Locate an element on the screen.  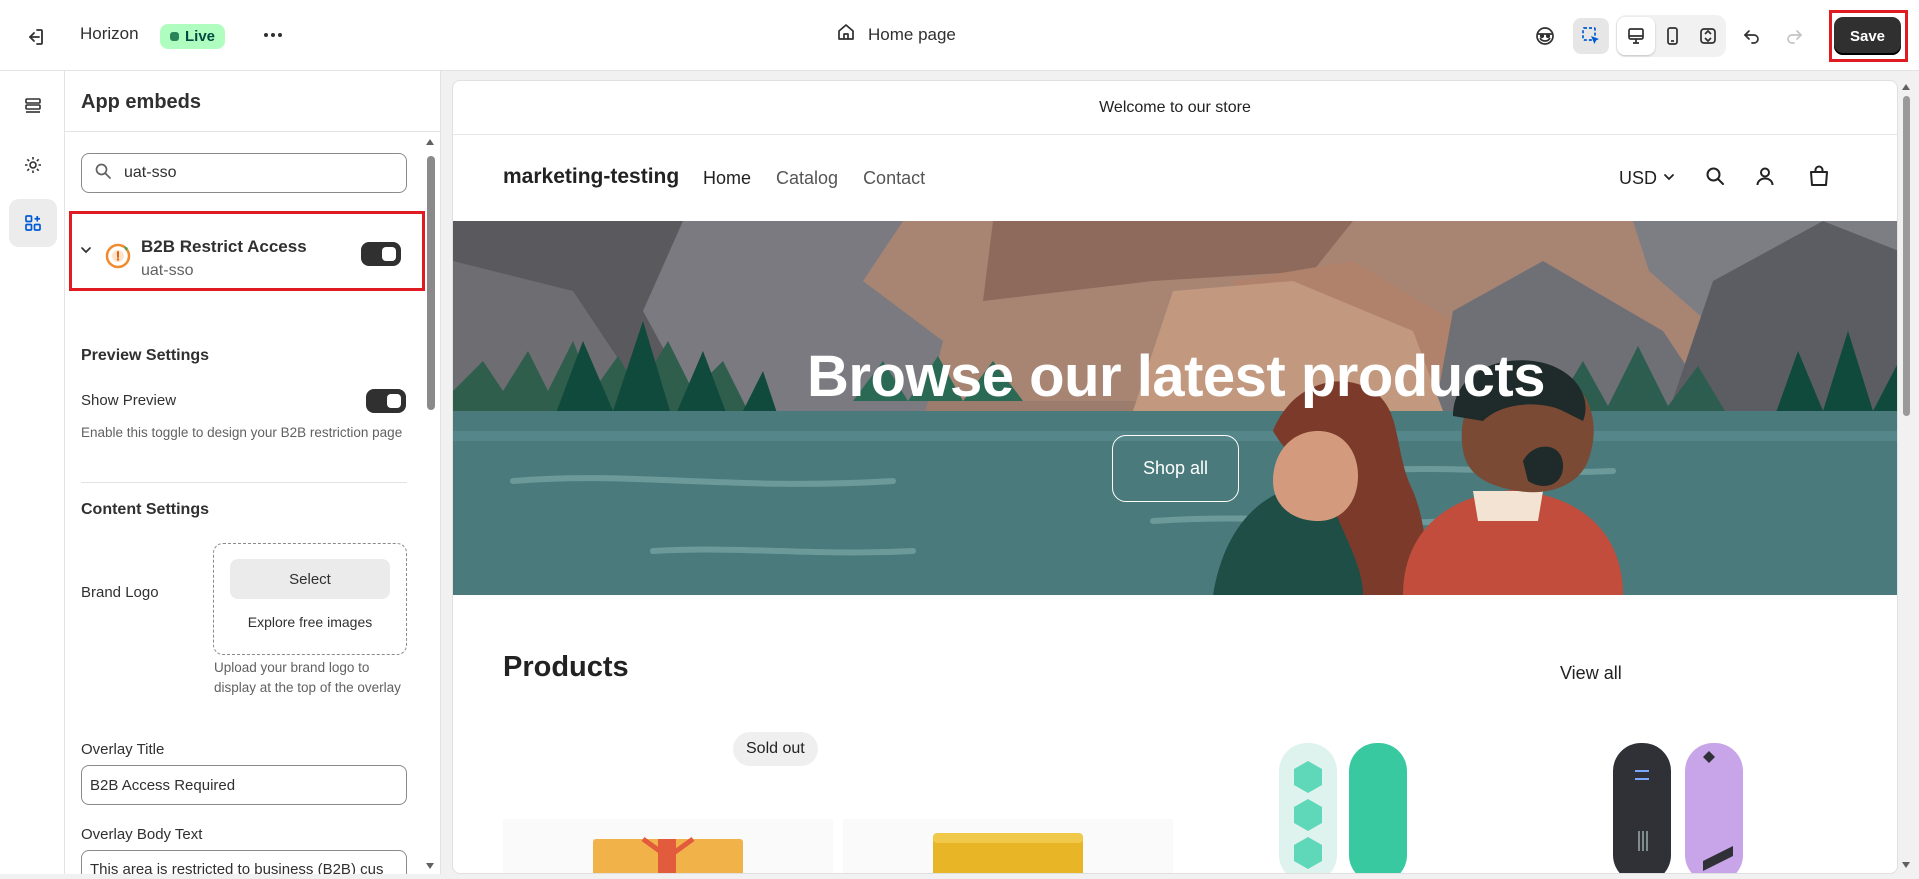
brand-logo-label: Brand Logo is located at coordinates (120, 592).